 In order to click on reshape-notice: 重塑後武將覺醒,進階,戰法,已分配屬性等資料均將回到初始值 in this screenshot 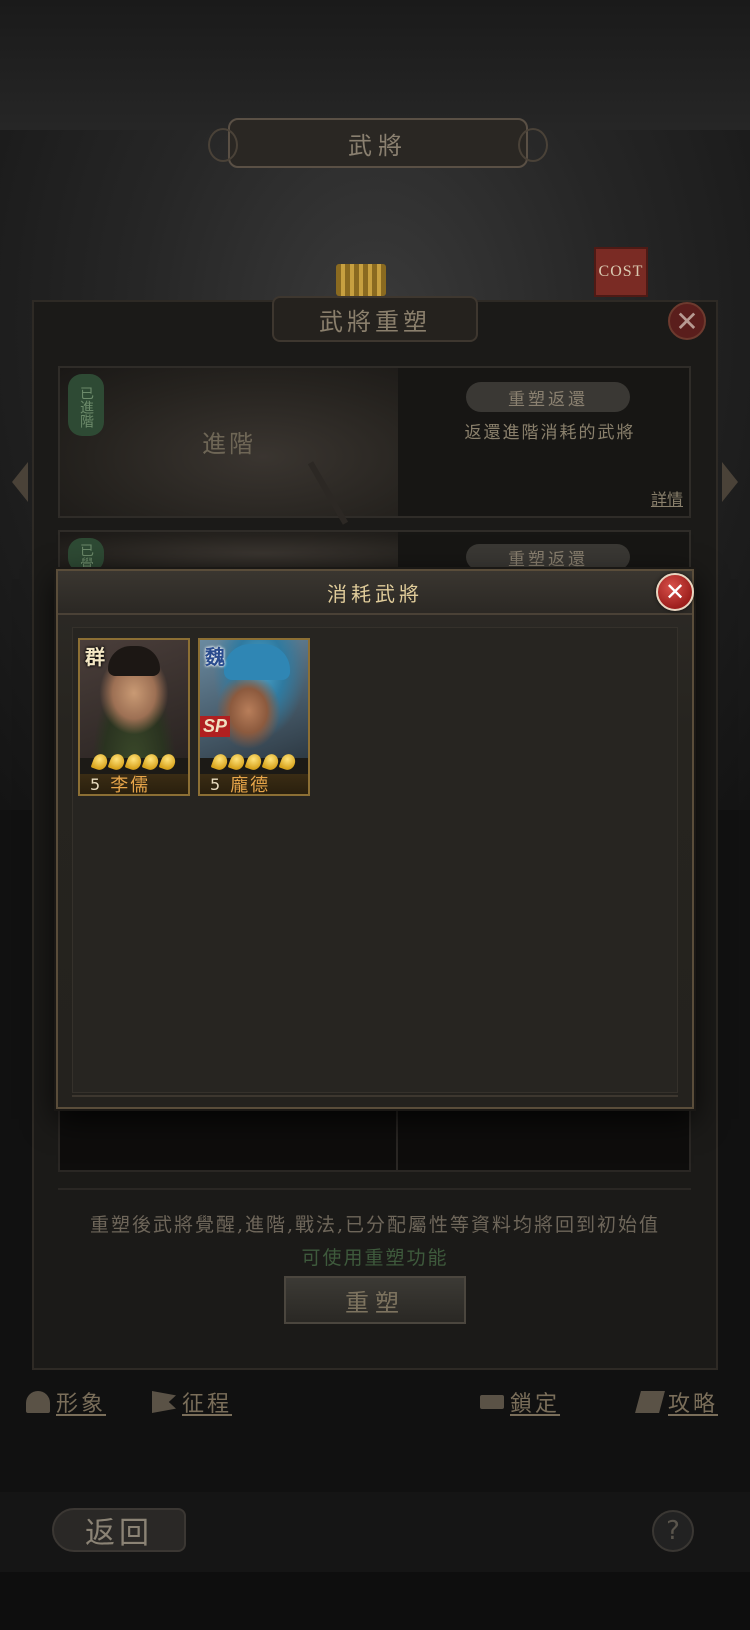, I will do `click(375, 1225)`.